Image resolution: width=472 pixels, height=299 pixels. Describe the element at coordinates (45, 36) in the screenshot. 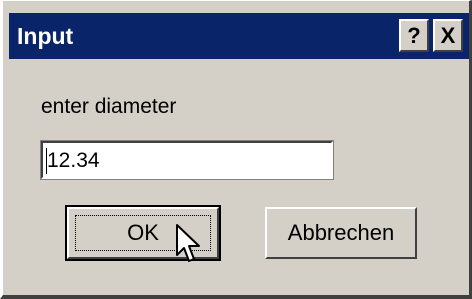

I see `window-title: Input` at that location.